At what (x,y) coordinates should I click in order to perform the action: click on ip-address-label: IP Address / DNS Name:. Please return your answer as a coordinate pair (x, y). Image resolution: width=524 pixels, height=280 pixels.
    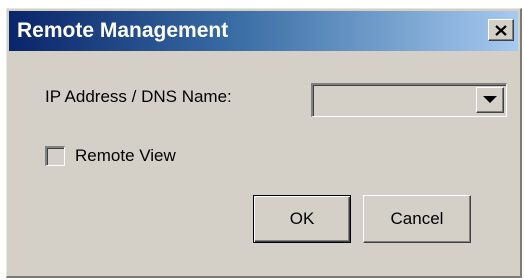
    Looking at the image, I should click on (138, 96).